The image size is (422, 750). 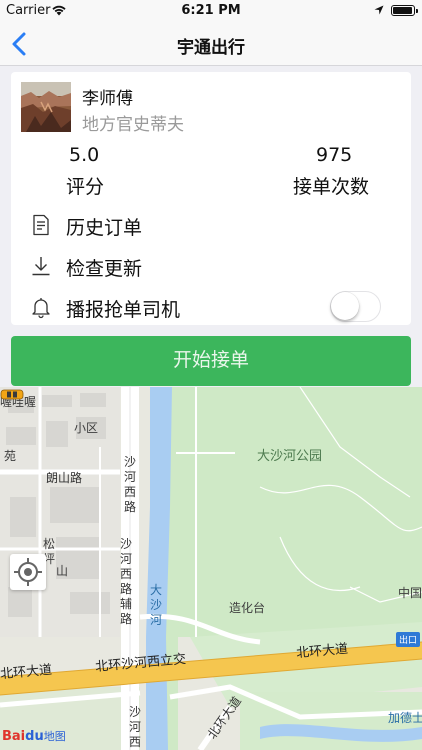 I want to click on bell-icon, so click(x=41, y=308).